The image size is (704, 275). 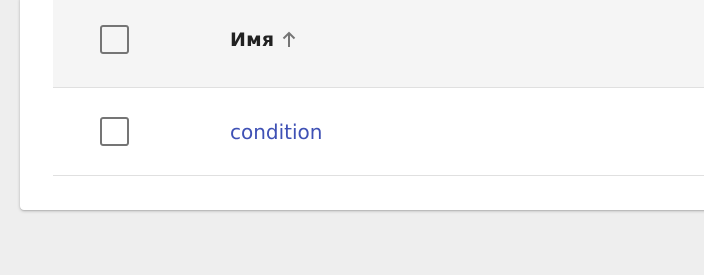 What do you see at coordinates (289, 40) in the screenshot?
I see `arrow-up-icon` at bounding box center [289, 40].